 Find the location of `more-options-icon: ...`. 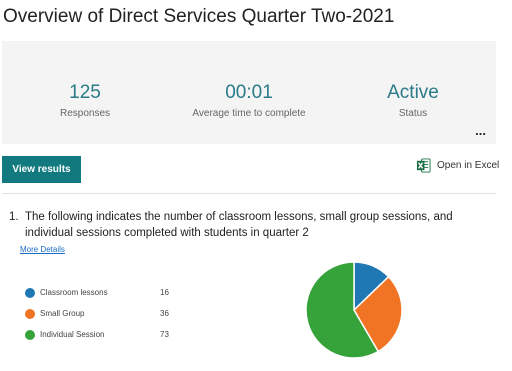

more-options-icon: ... is located at coordinates (480, 130).